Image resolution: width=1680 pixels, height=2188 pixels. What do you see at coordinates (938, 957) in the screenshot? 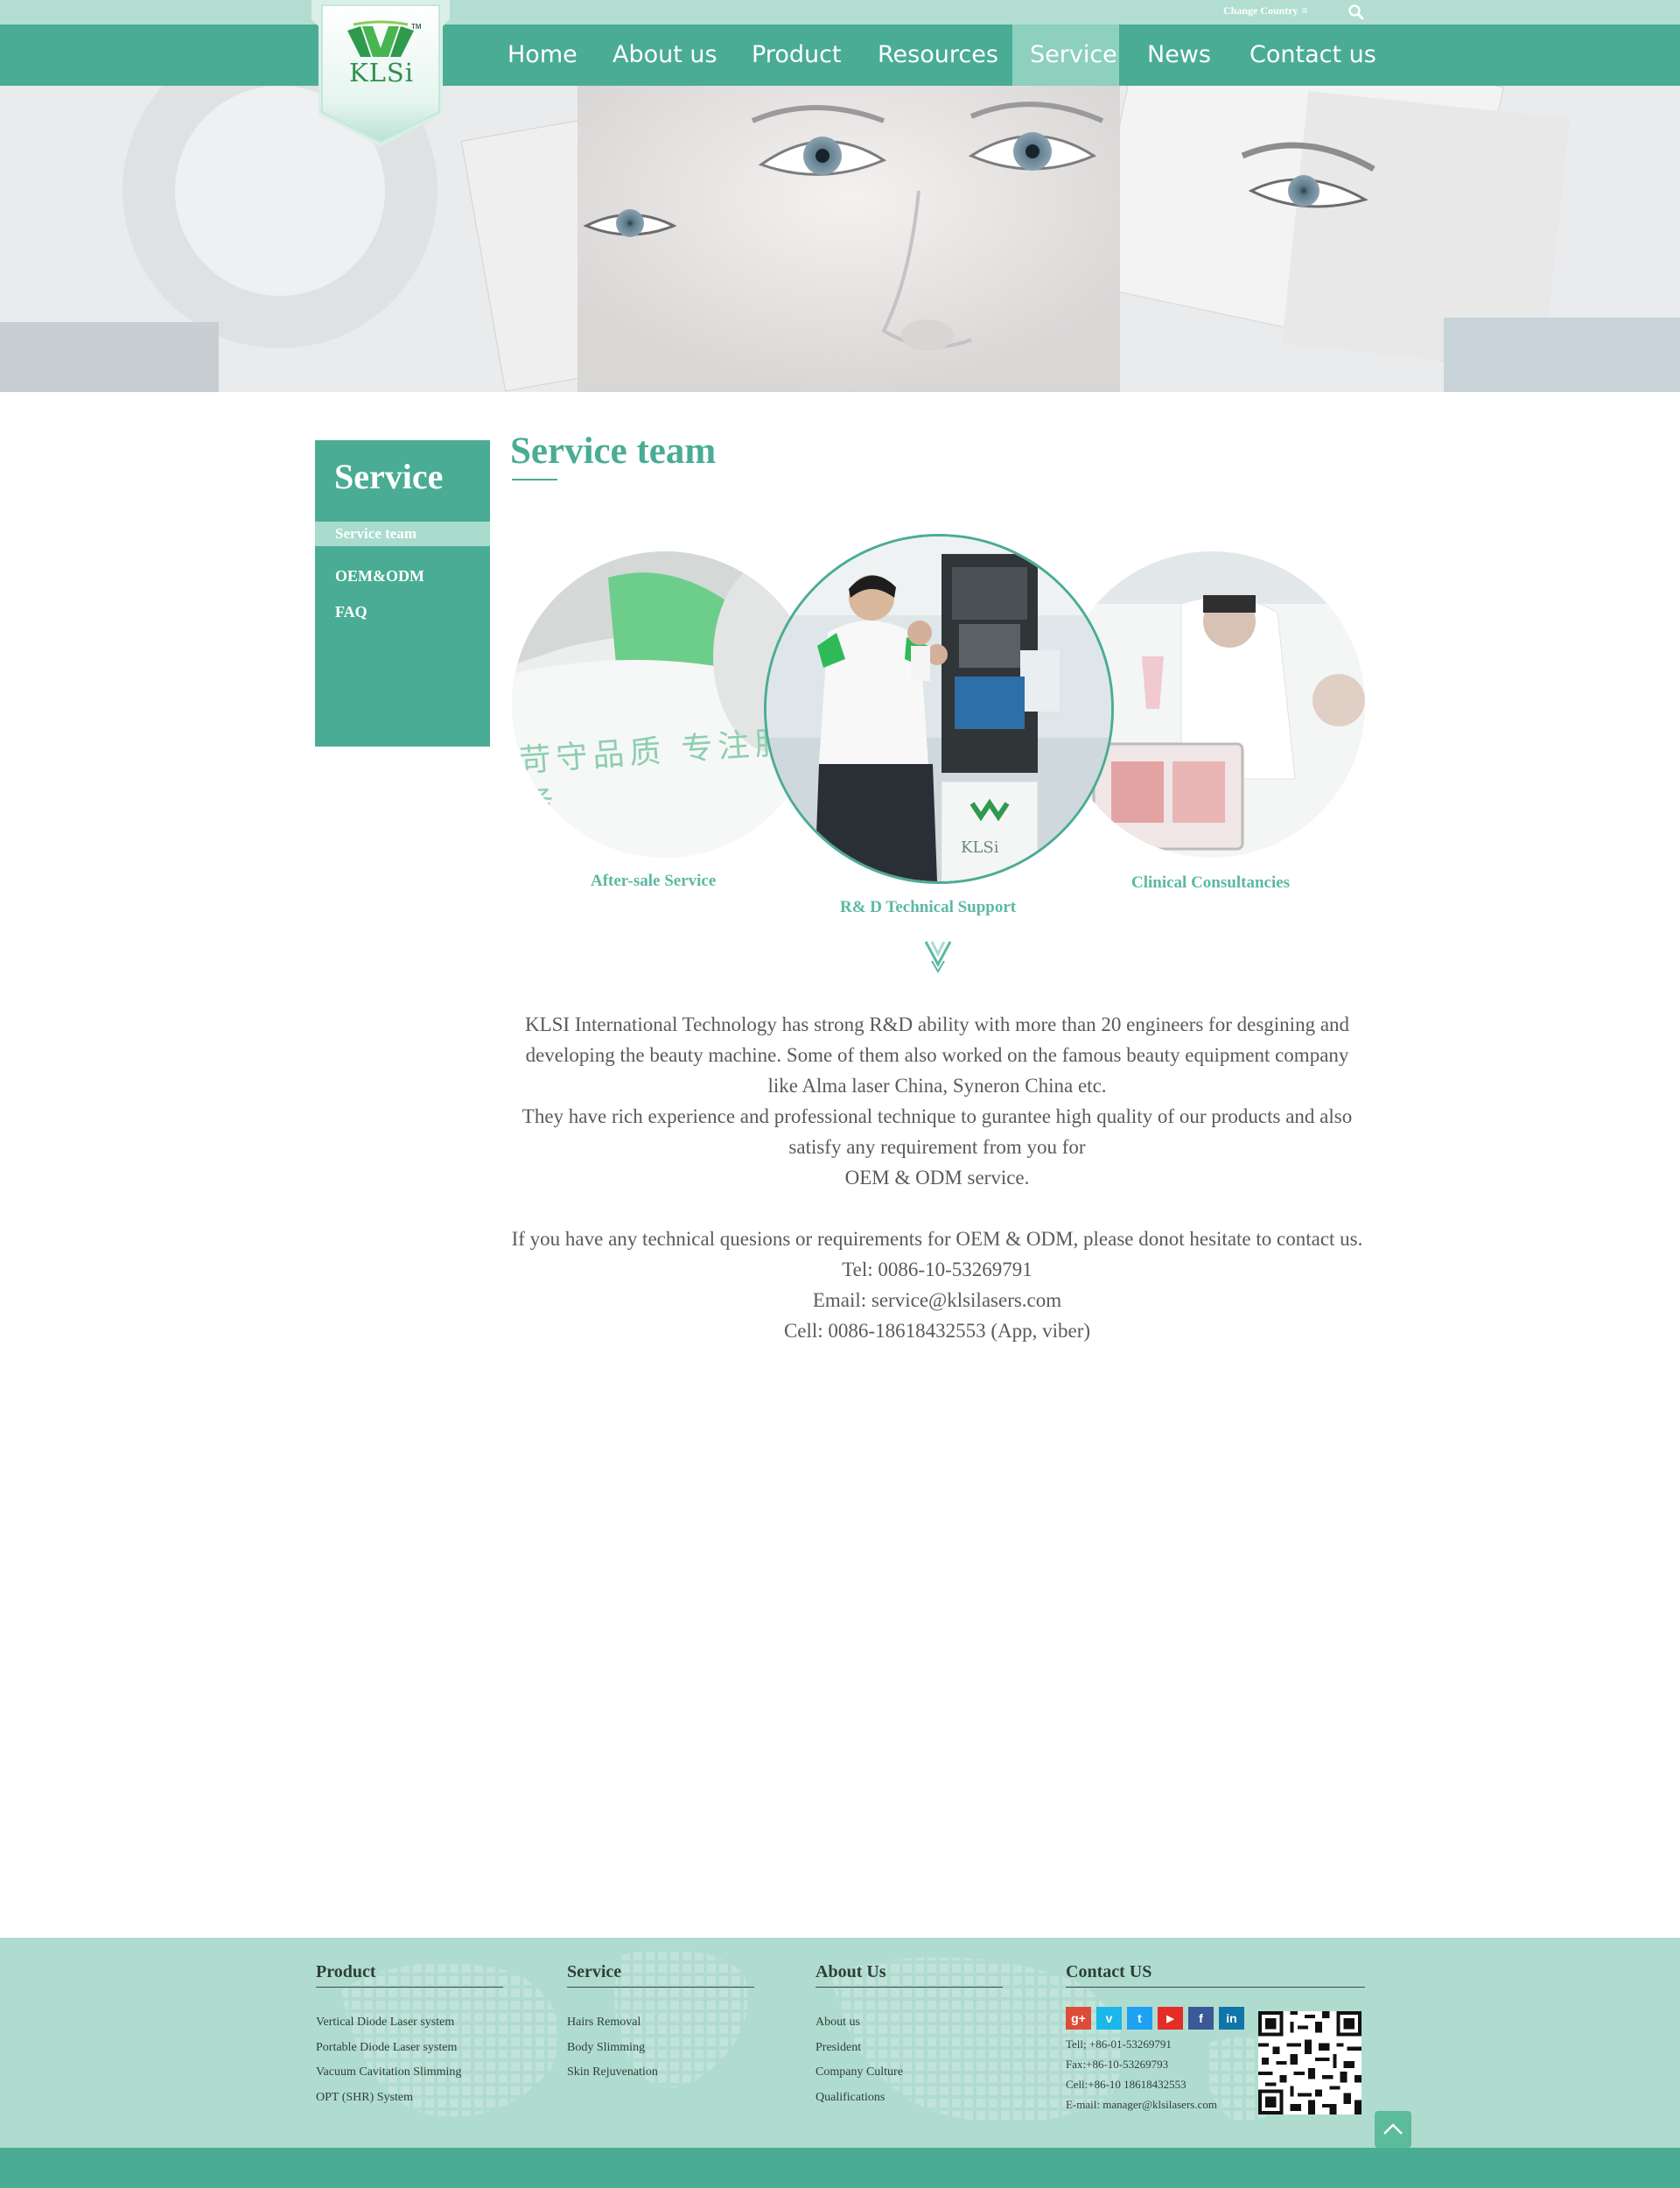
I see `chevron-down-icon` at bounding box center [938, 957].